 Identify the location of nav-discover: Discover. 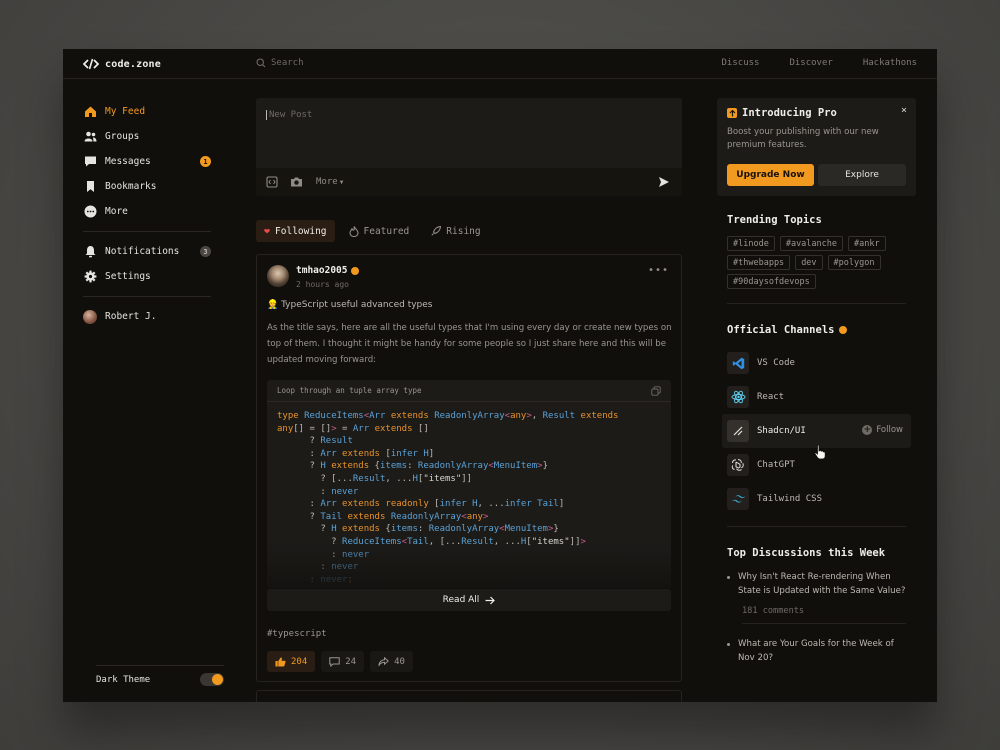
(810, 63).